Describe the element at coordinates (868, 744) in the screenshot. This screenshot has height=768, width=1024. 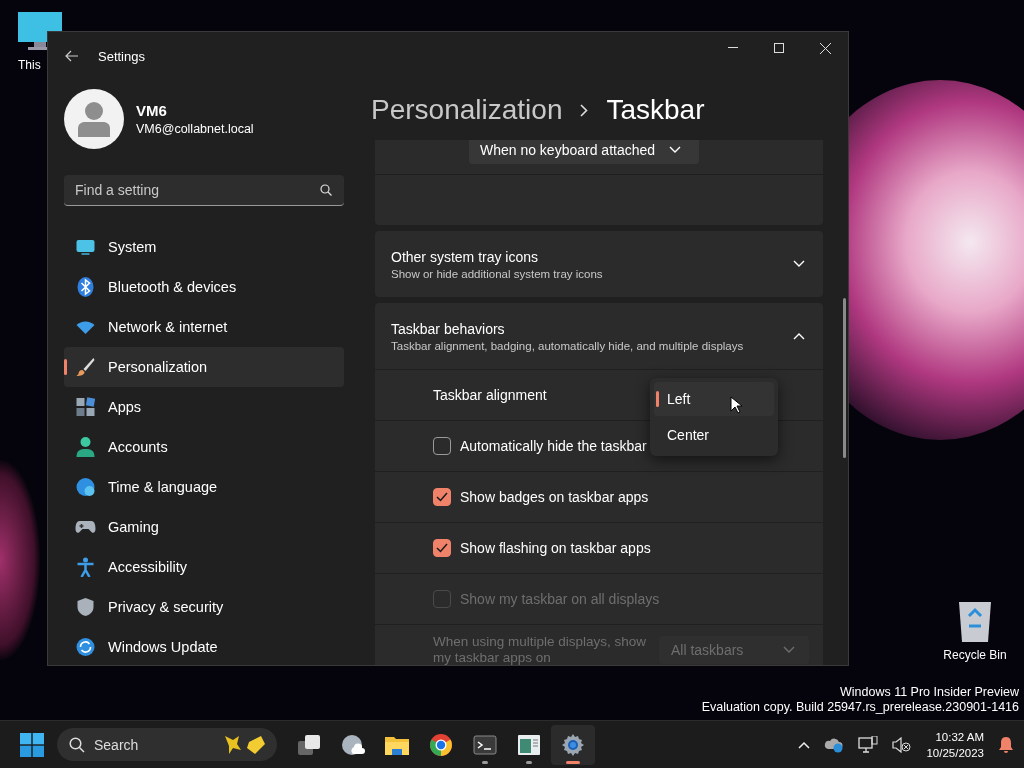
I see `network-monitor-icon` at that location.